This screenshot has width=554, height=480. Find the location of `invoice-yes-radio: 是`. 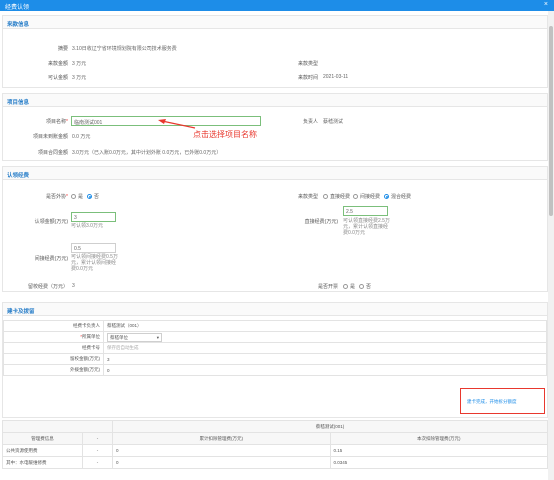

invoice-yes-radio: 是 is located at coordinates (349, 286).